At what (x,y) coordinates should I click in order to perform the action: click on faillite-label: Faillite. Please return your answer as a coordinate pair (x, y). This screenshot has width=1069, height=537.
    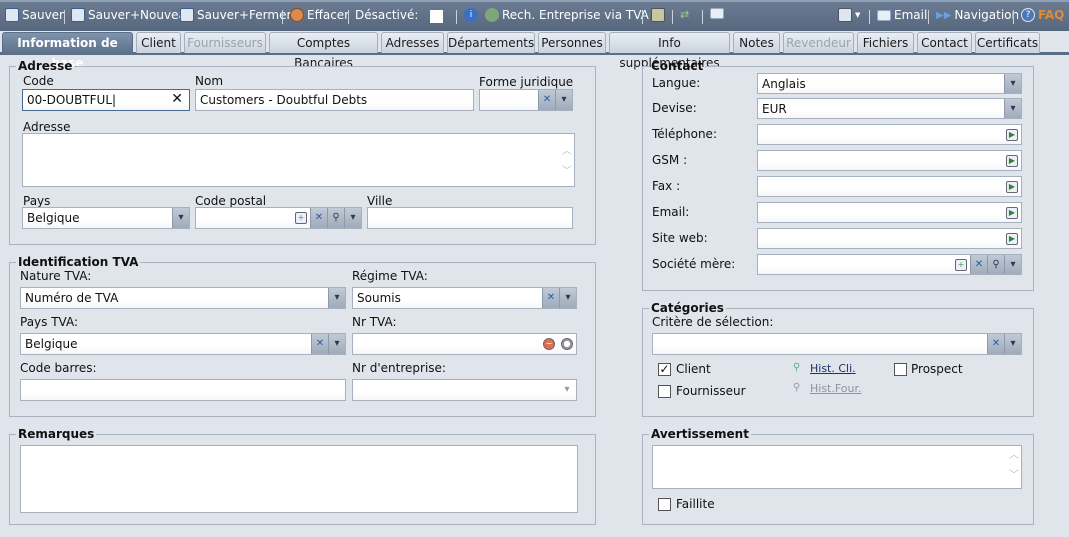
    Looking at the image, I should click on (695, 504).